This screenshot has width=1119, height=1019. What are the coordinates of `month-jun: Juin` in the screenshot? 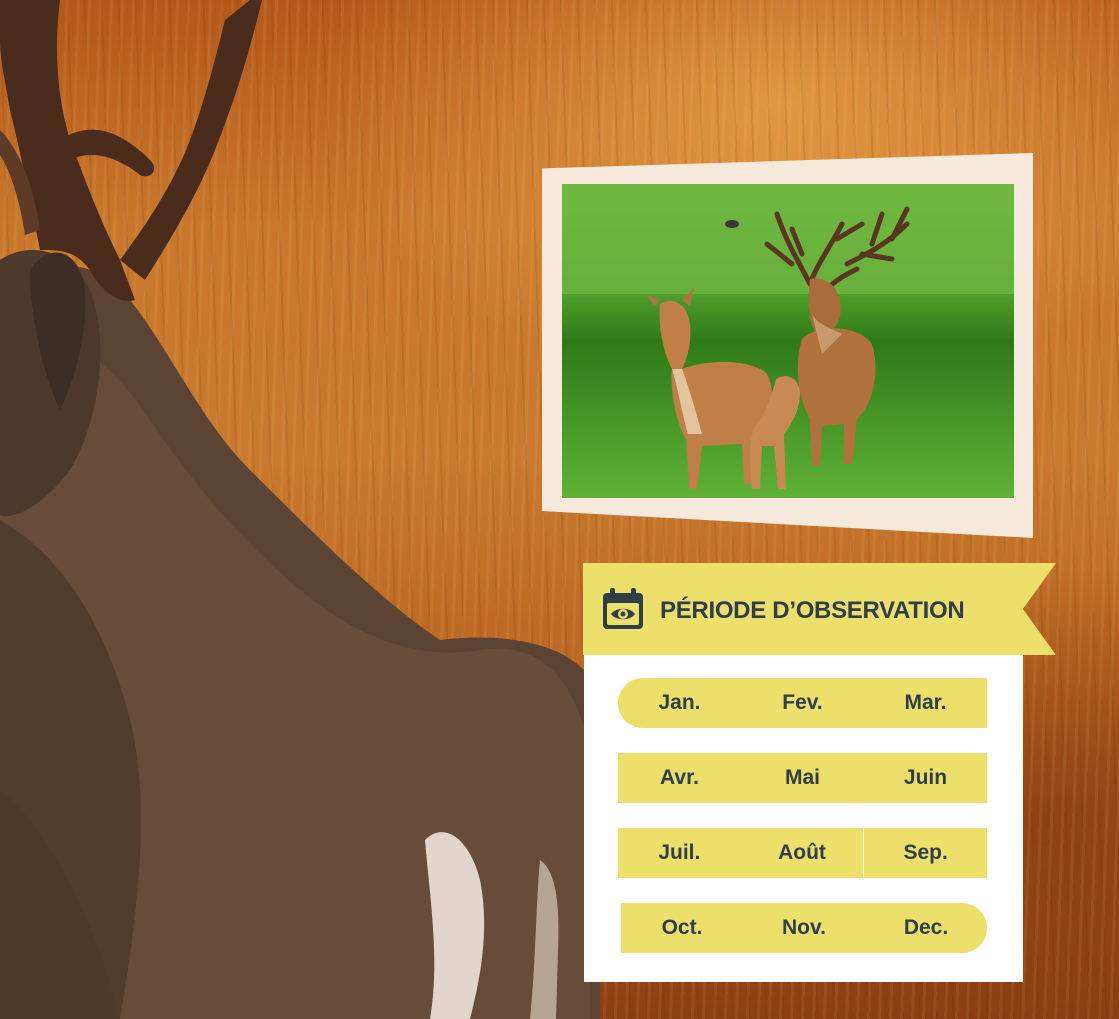 It's located at (925, 777).